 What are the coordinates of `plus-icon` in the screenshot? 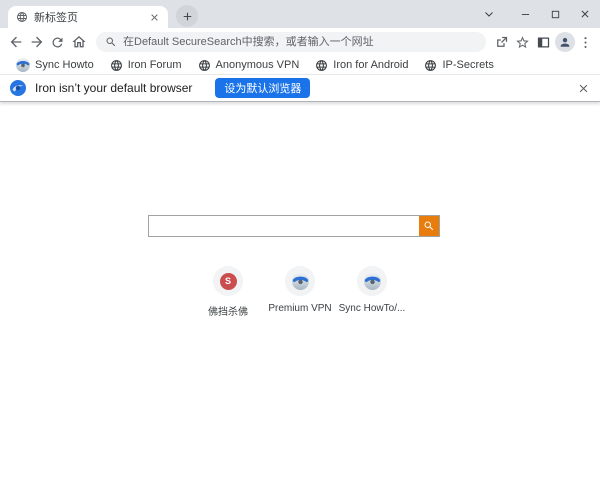 It's located at (187, 16).